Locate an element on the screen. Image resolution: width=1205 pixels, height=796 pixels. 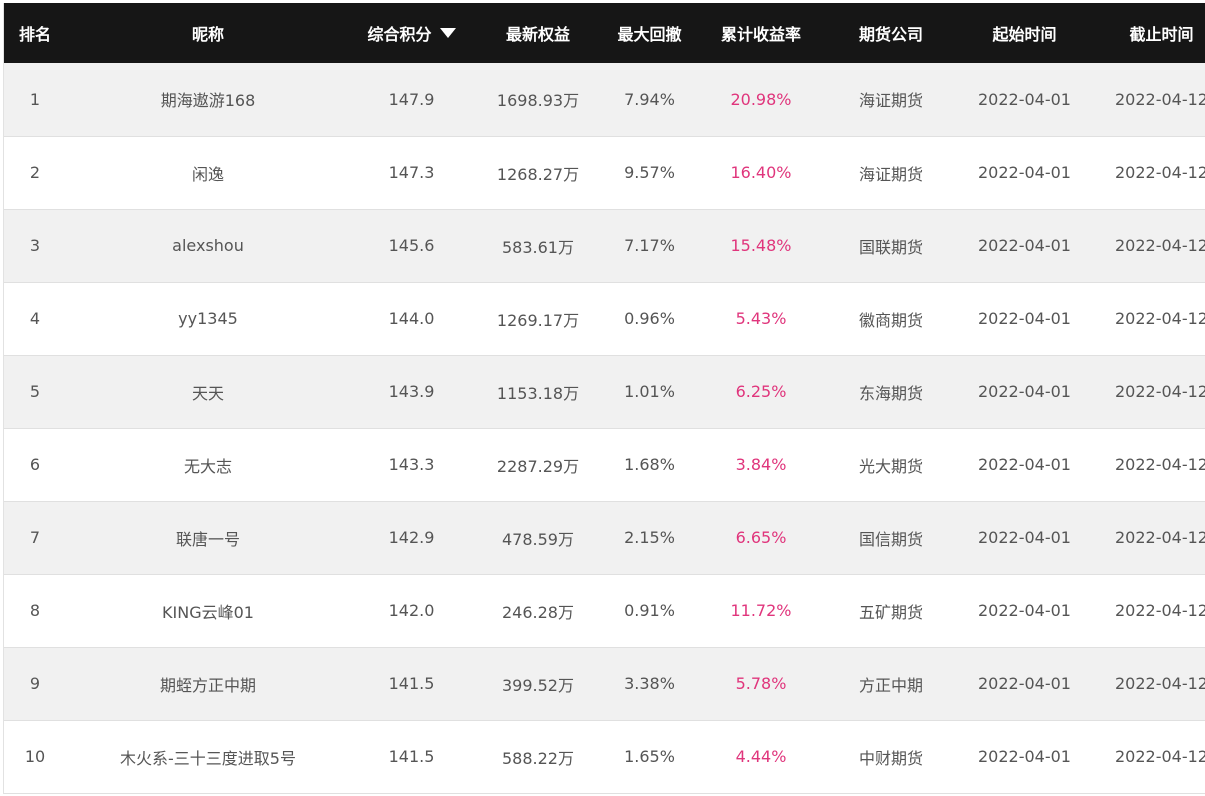
rank-cell: 3 is located at coordinates (35, 245).